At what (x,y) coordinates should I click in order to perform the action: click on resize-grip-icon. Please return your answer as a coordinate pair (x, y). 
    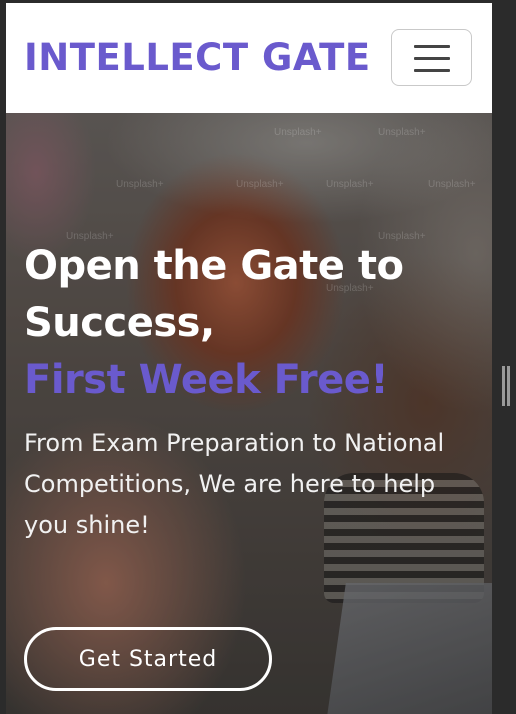
    Looking at the image, I should click on (506, 386).